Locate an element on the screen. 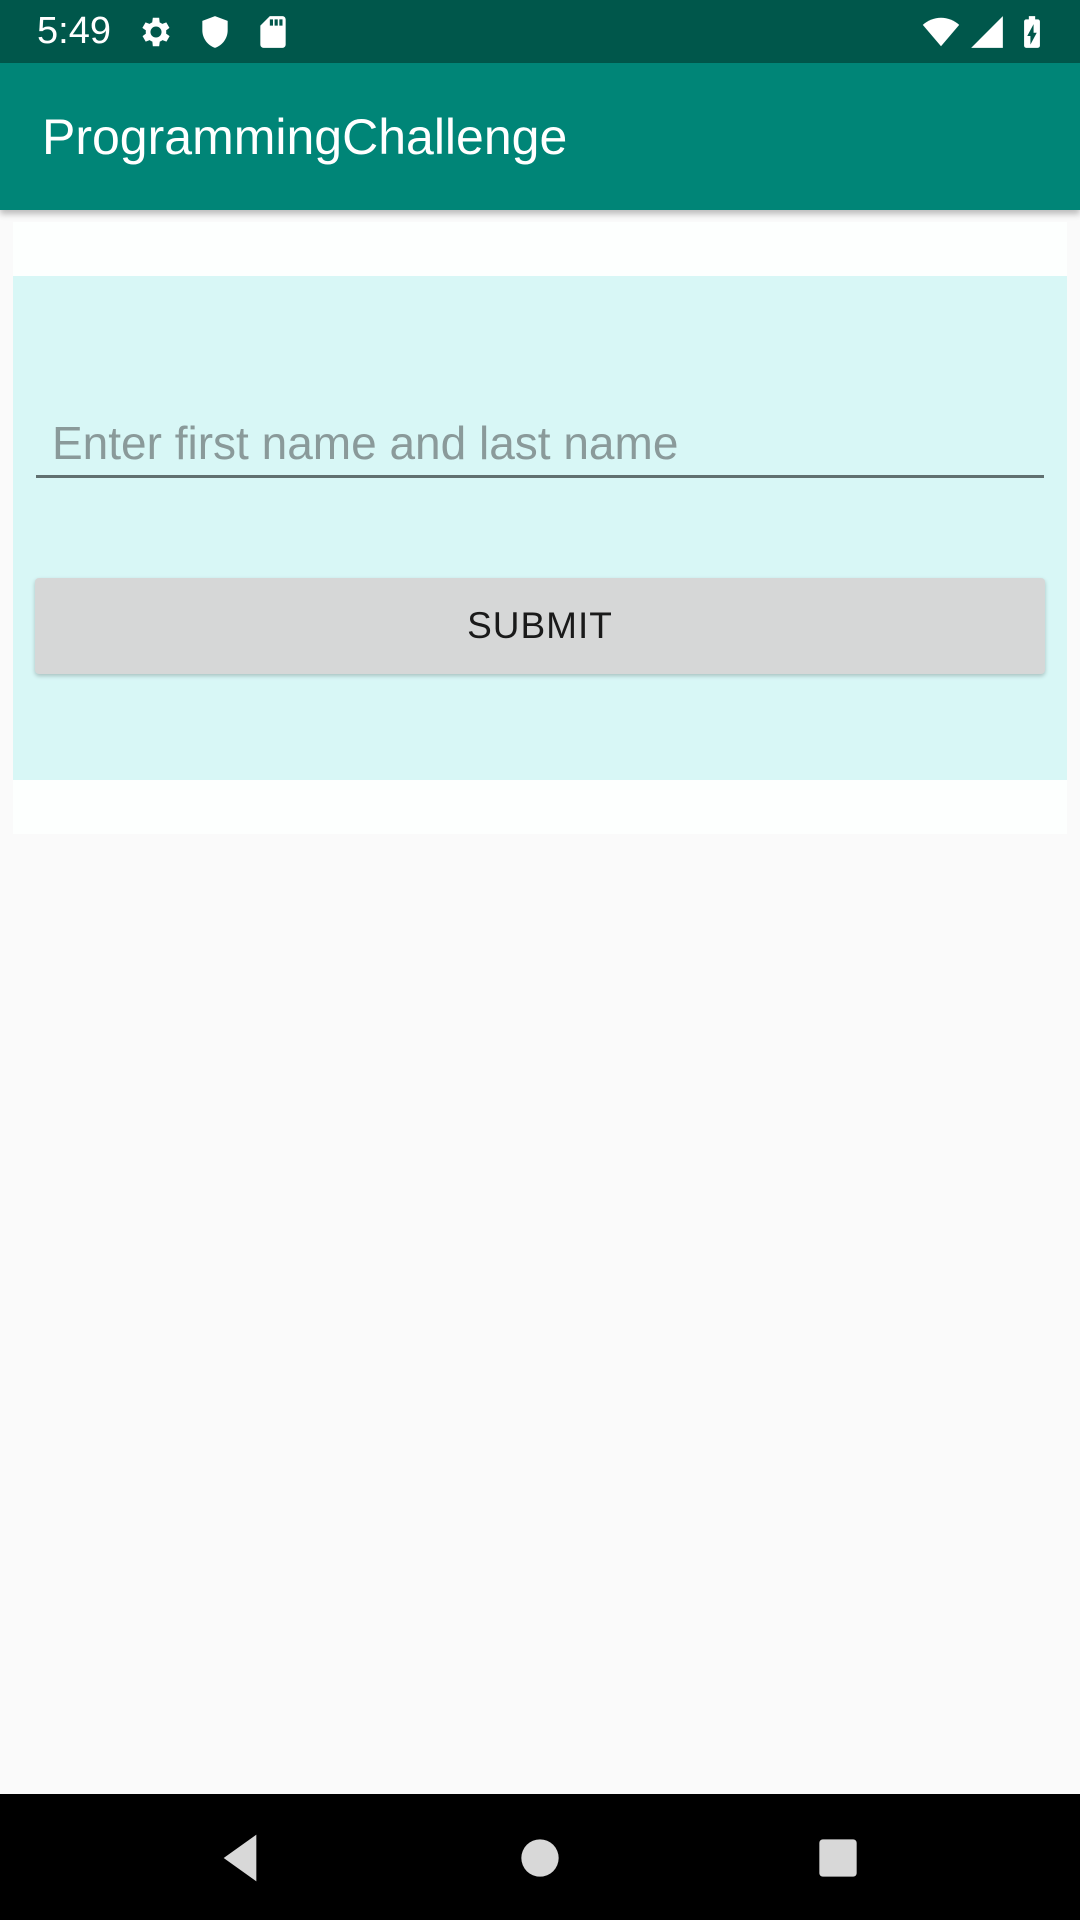 The width and height of the screenshot is (1080, 1920). wifi-icon is located at coordinates (941, 32).